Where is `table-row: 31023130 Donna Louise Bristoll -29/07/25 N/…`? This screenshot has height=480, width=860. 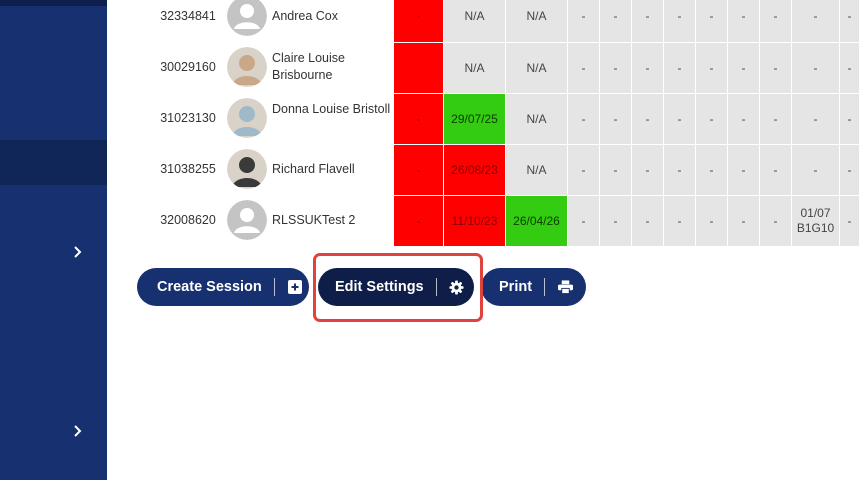
table-row: 31023130 Donna Louise Bristoll -29/07/25 N/… is located at coordinates (483, 118).